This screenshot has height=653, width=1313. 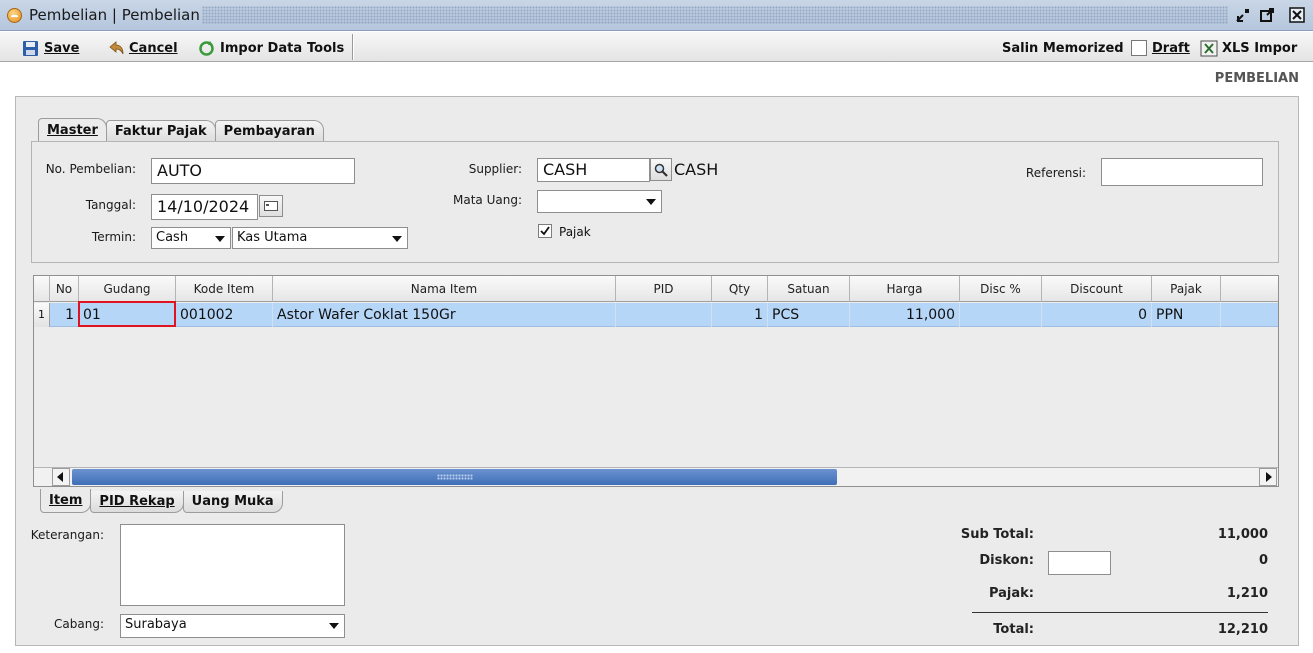 What do you see at coordinates (545, 231) in the screenshot?
I see `pajak-checkbox` at bounding box center [545, 231].